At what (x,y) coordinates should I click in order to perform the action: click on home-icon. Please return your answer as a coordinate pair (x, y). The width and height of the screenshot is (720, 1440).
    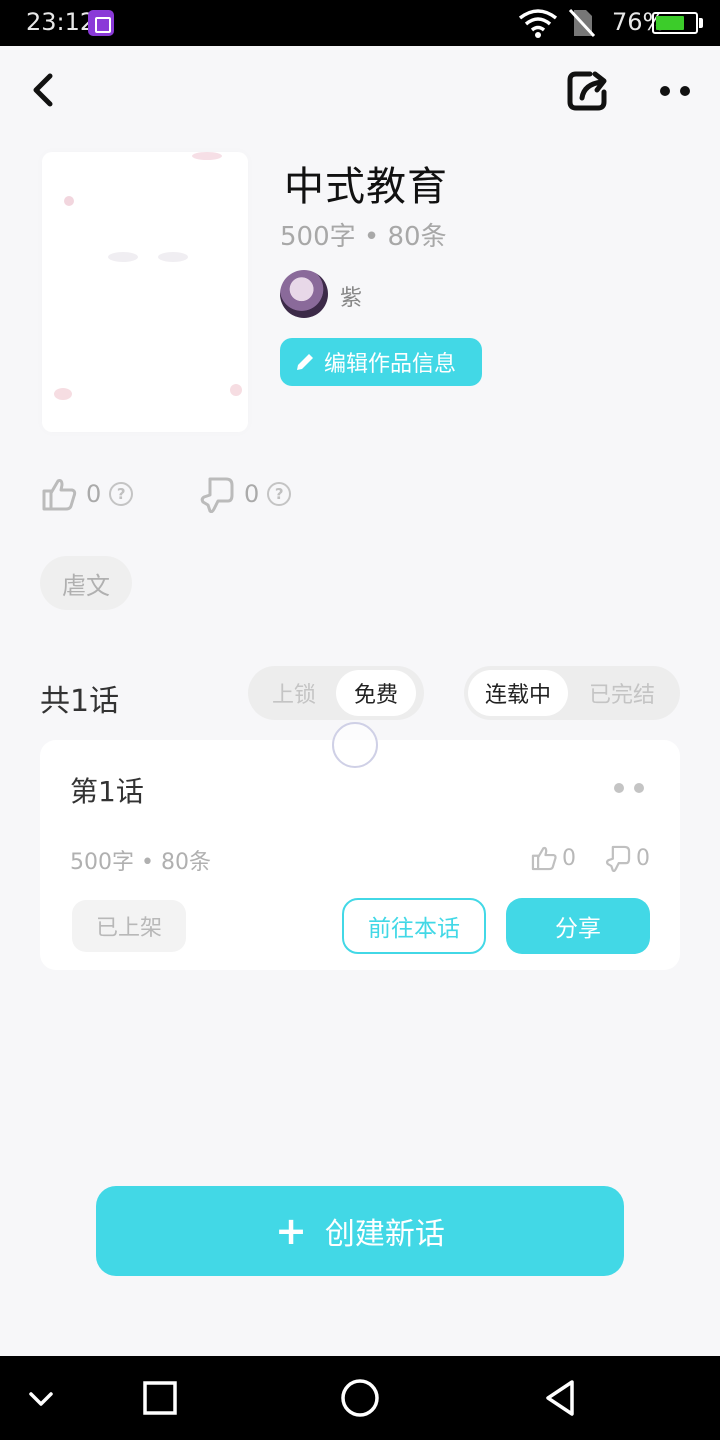
    Looking at the image, I should click on (360, 1398).